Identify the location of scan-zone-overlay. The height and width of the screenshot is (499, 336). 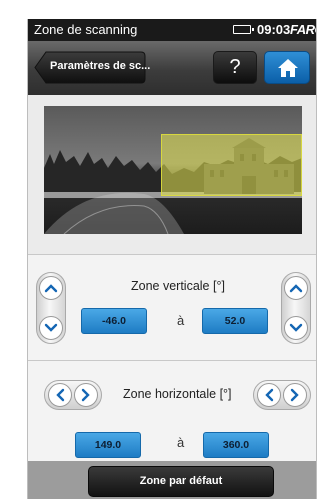
(231, 165).